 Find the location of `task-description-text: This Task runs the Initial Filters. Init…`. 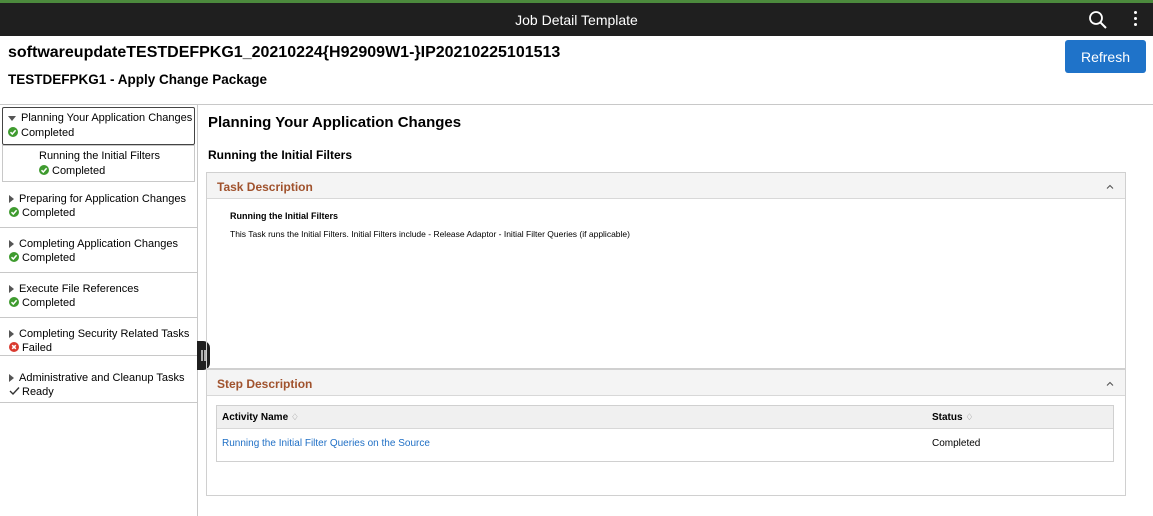

task-description-text: This Task runs the Initial Filters. Init… is located at coordinates (430, 234).